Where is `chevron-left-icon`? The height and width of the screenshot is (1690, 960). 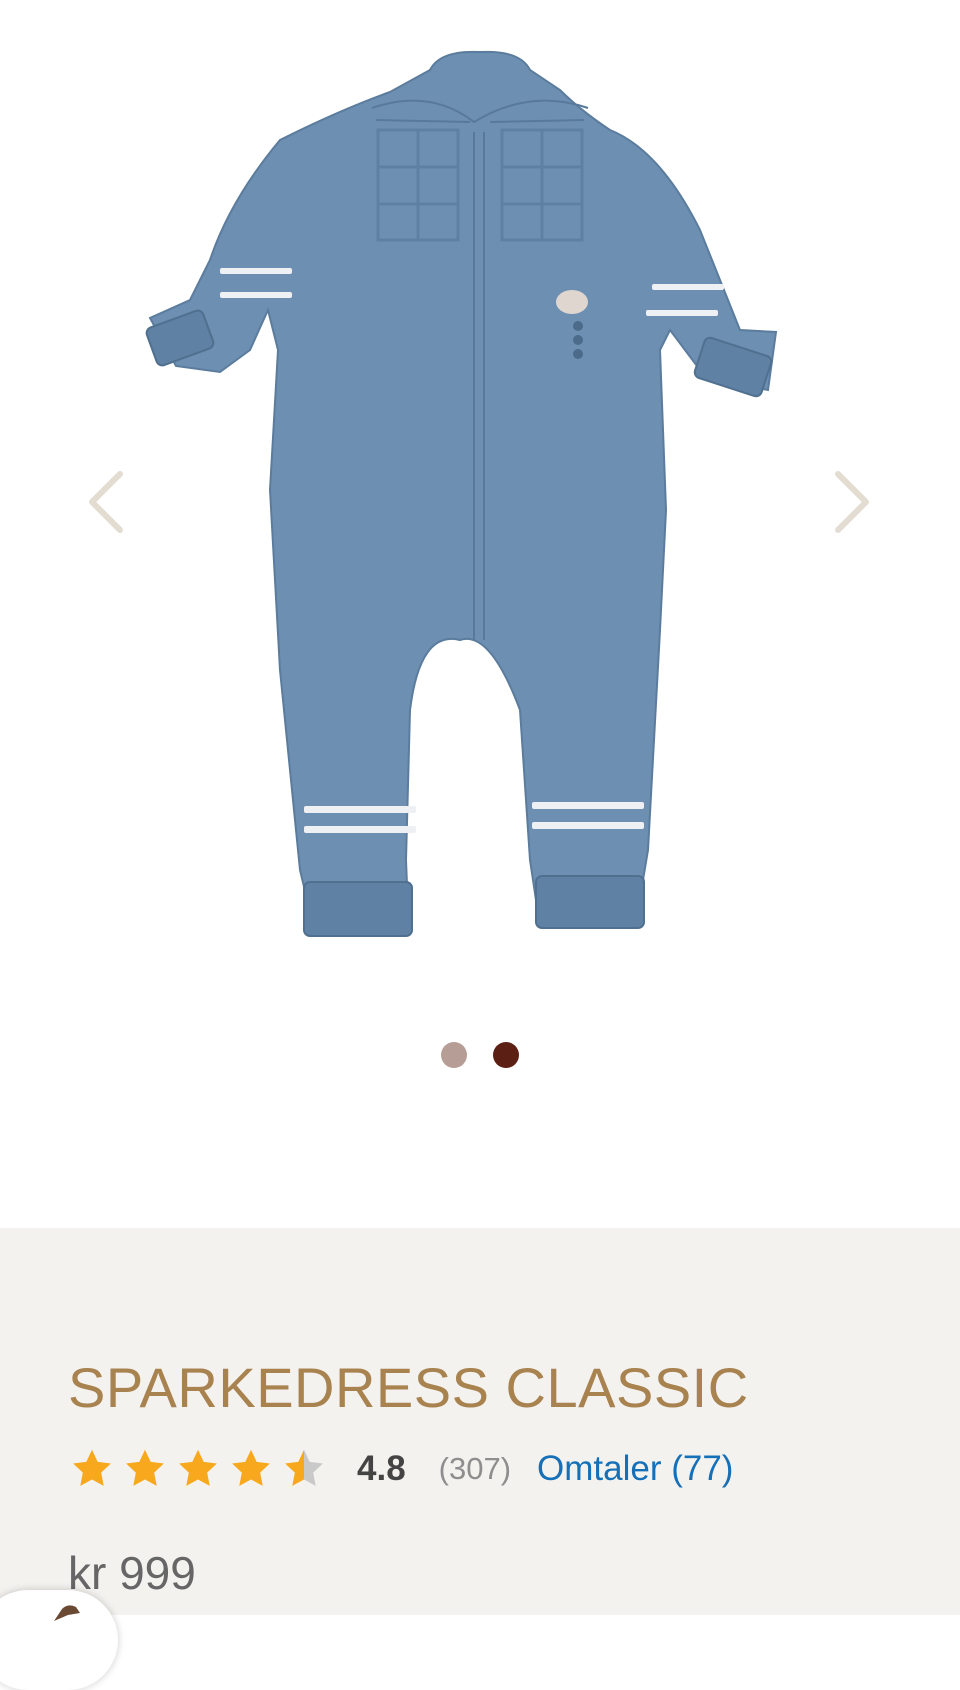
chevron-left-icon is located at coordinates (106, 502).